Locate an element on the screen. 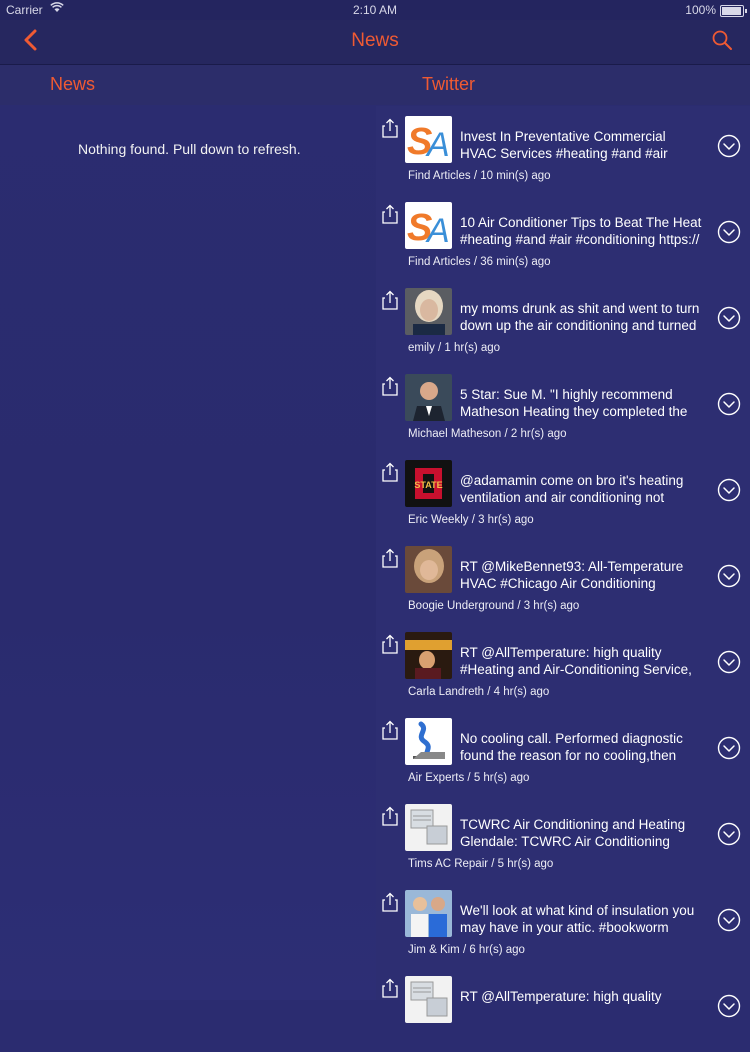 This screenshot has width=750, height=1052. tab-twitter: Twitter is located at coordinates (448, 84).